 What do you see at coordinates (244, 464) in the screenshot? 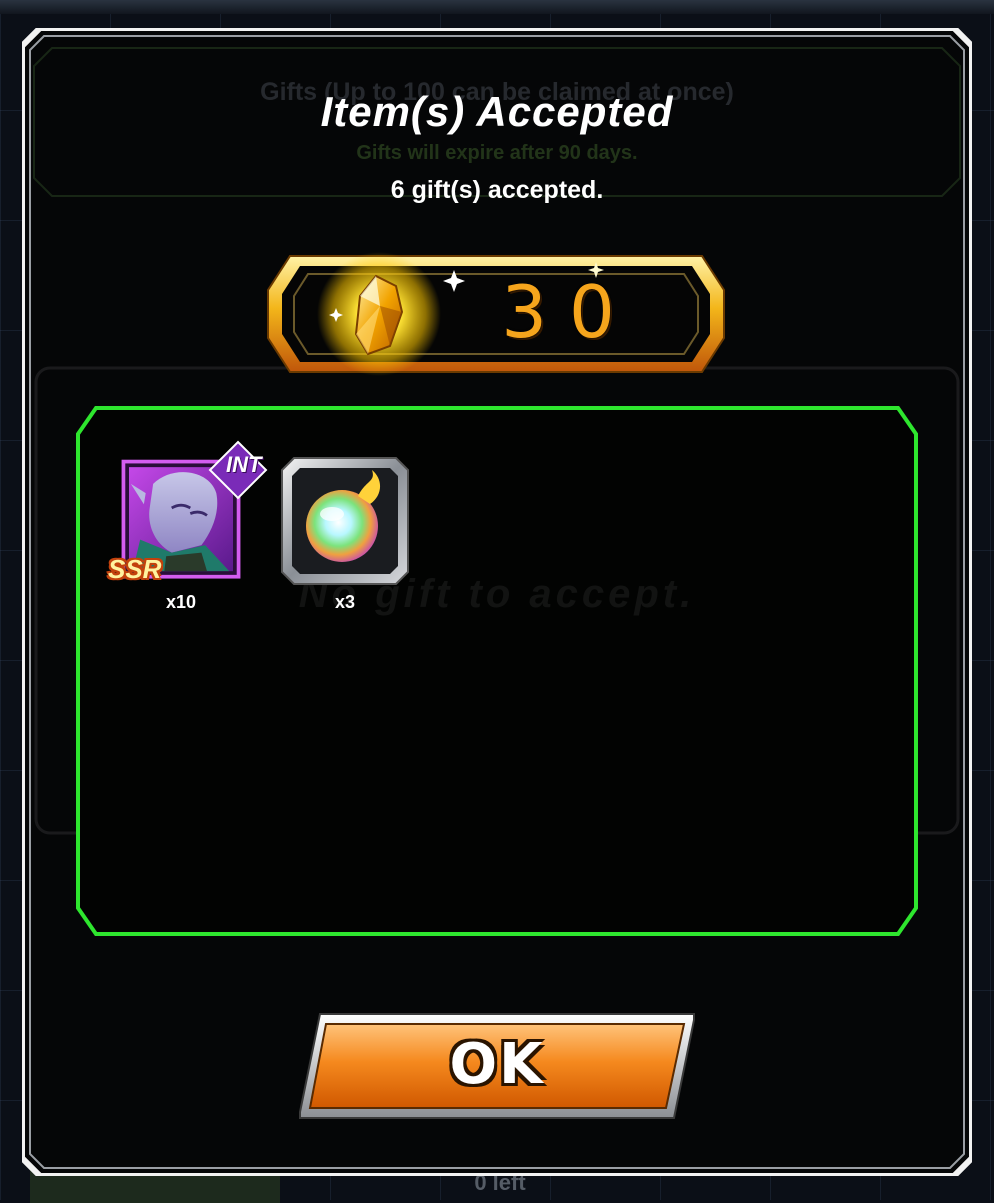
I see `type-badge-label: INT` at bounding box center [244, 464].